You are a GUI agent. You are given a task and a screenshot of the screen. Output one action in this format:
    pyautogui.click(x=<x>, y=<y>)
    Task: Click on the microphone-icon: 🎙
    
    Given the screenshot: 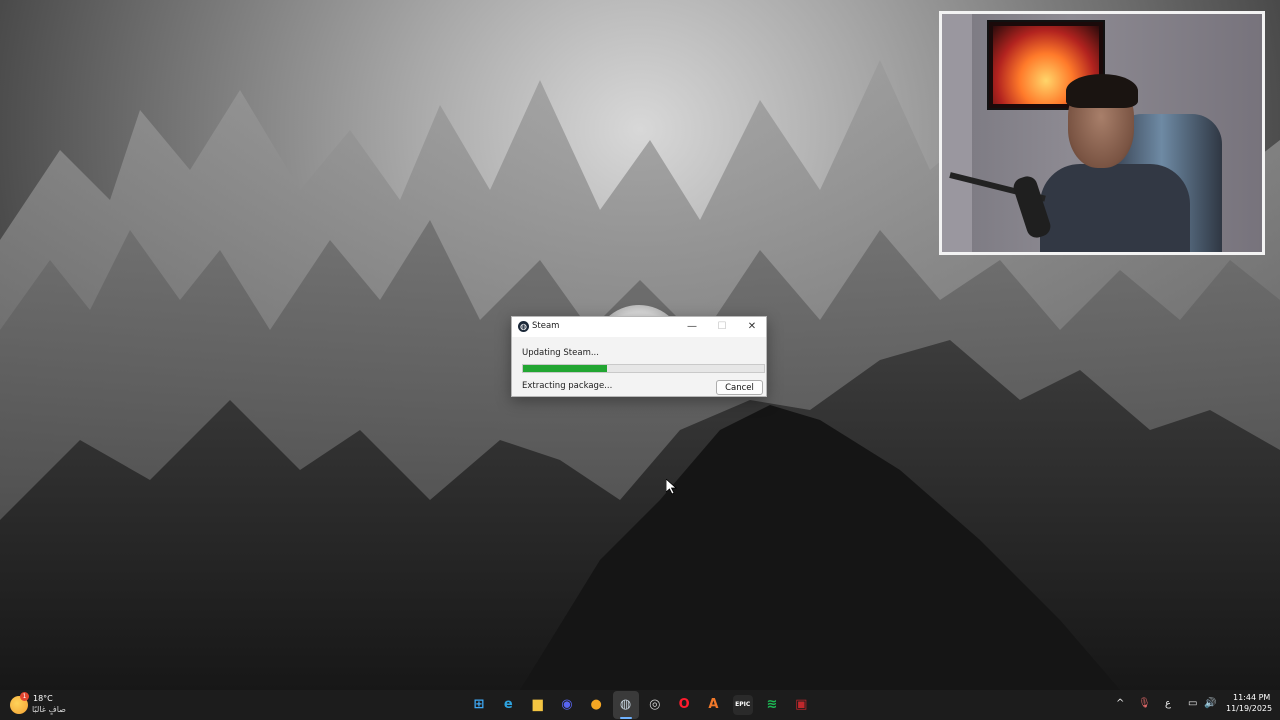 What is the action you would take?
    pyautogui.click(x=1144, y=703)
    